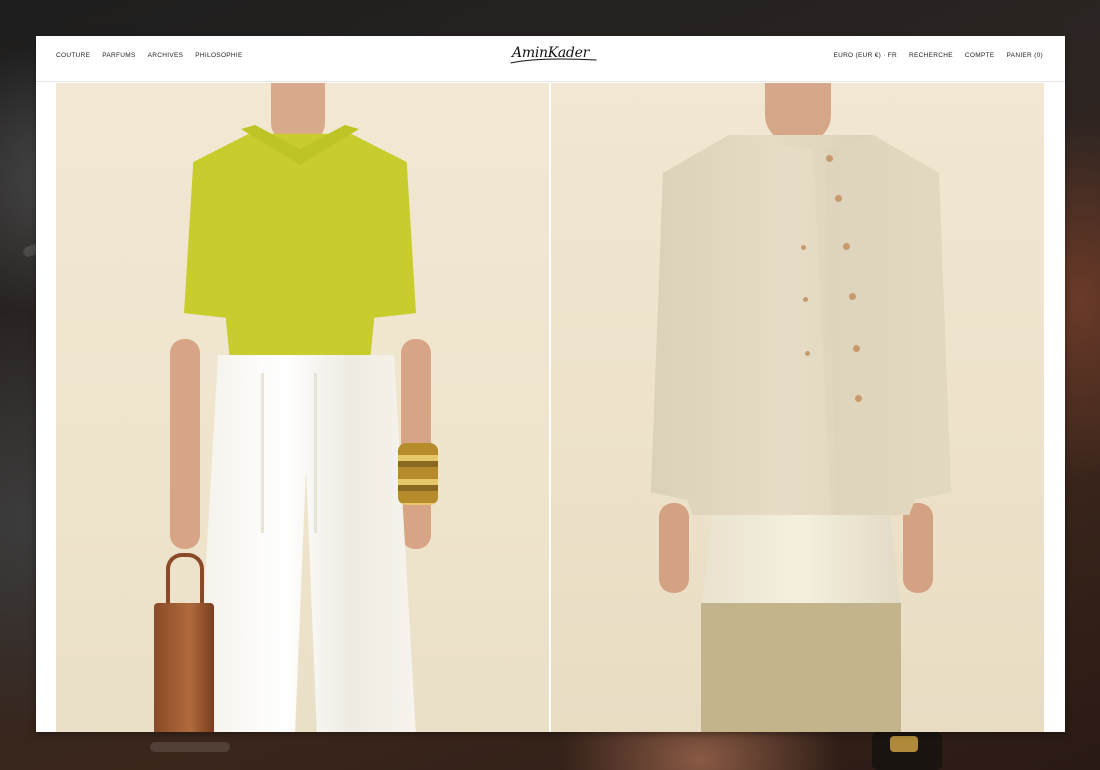 The height and width of the screenshot is (770, 1100). What do you see at coordinates (553, 61) in the screenshot?
I see `logo-underline-icon` at bounding box center [553, 61].